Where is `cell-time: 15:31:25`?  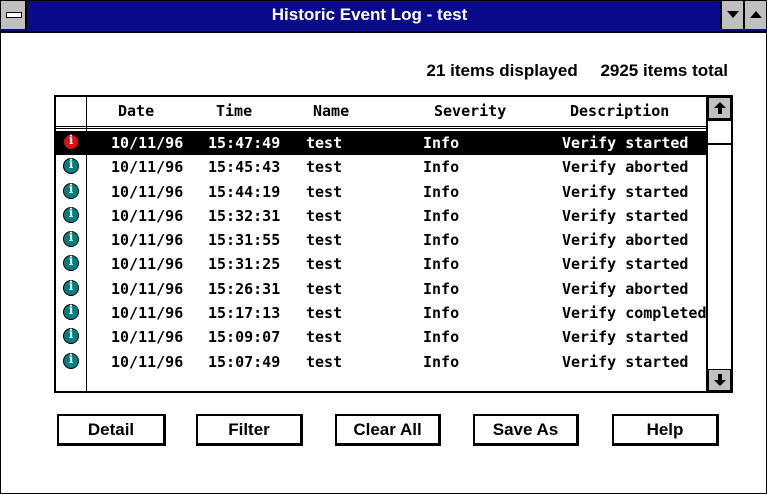
cell-time: 15:31:25 is located at coordinates (244, 264).